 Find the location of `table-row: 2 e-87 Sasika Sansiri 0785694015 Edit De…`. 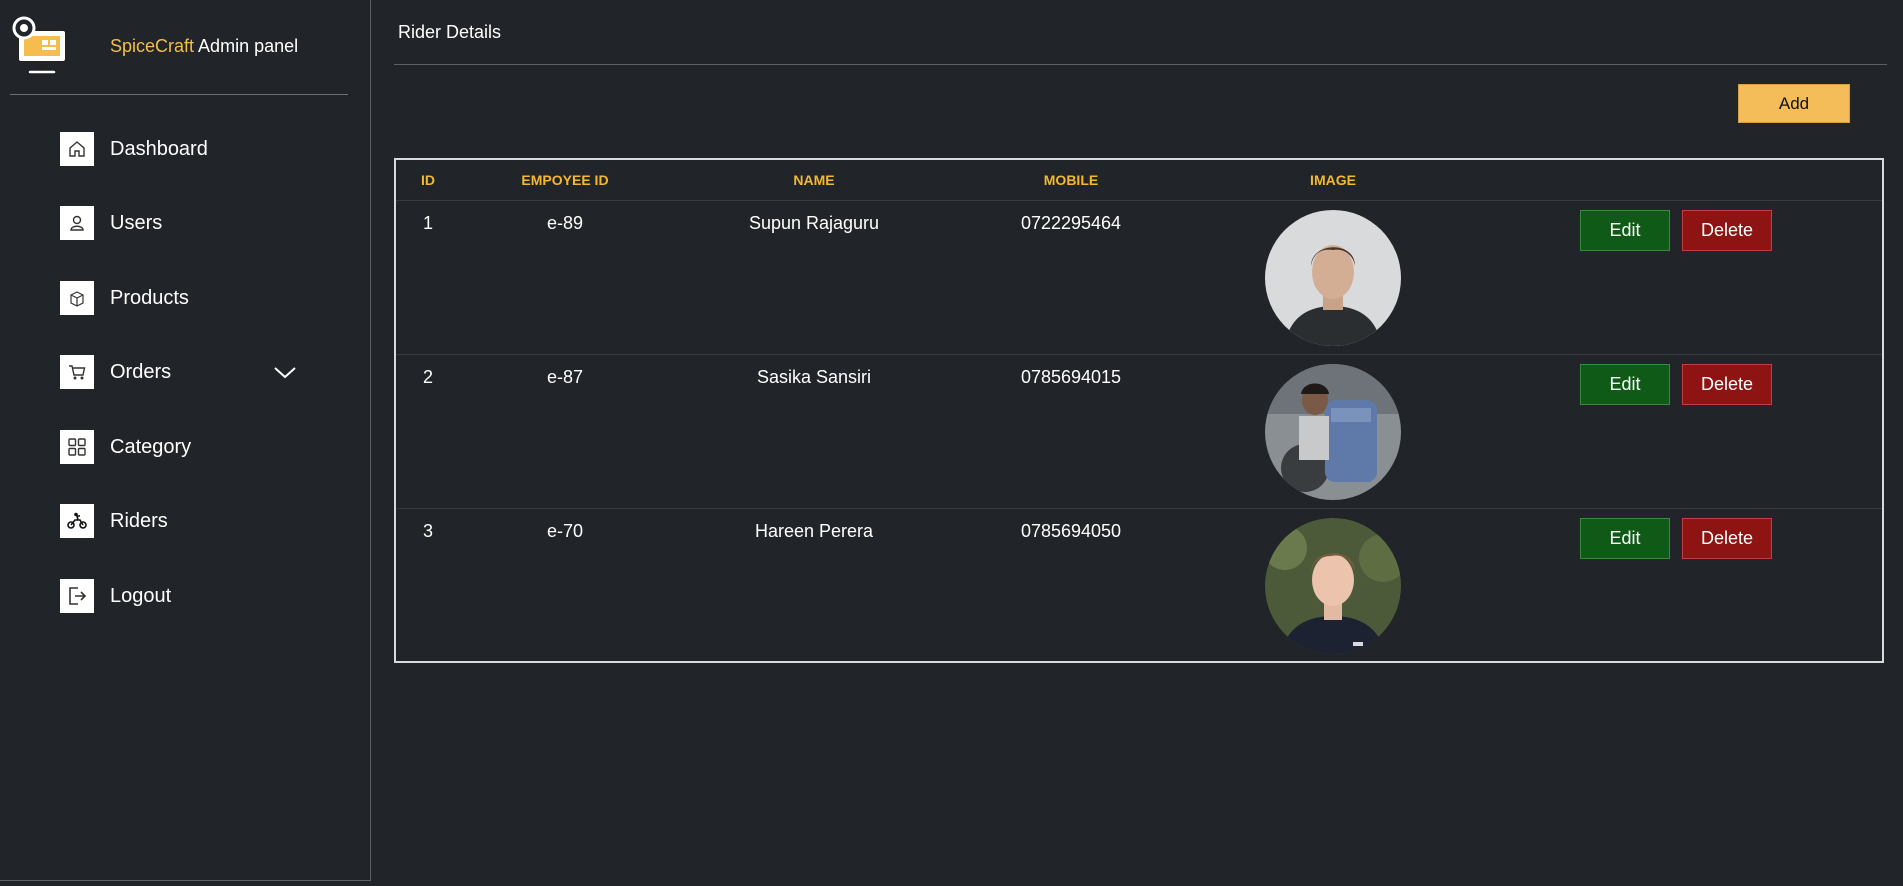

table-row: 2 e-87 Sasika Sansiri 0785694015 Edit De… is located at coordinates (1139, 431).